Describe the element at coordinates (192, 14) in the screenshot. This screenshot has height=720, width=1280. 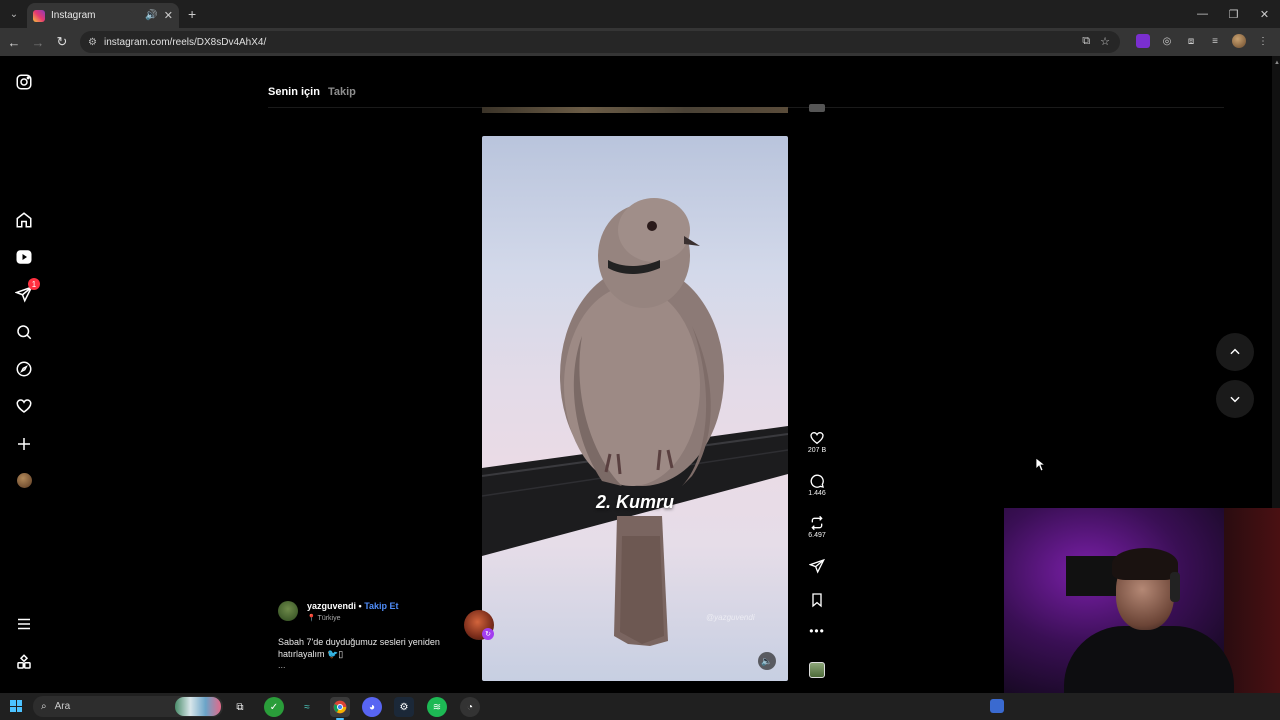
I see `new-tab-button: +` at that location.